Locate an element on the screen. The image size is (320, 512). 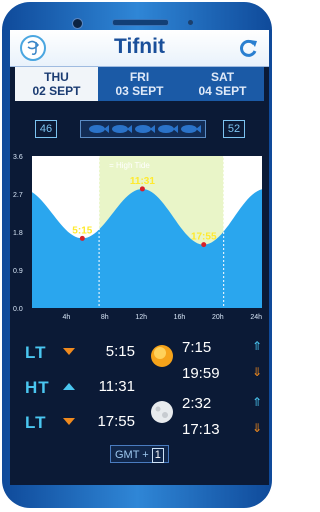
sun-moon-panel: 7:15 ⇑ 19:59 ⇓ 2:32 ⇑ 17:13 ⇓ is located at coordinates (204, 387).